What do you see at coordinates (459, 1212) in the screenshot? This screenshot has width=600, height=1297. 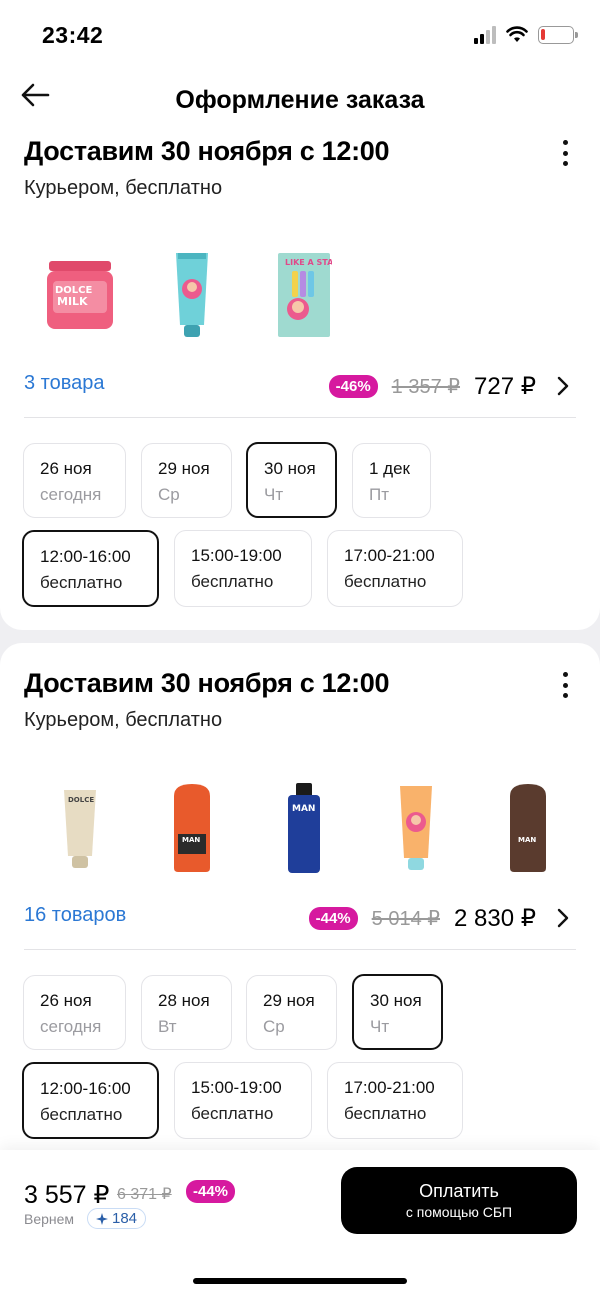 I see `pay-button-sublabel: с помощью СБП` at bounding box center [459, 1212].